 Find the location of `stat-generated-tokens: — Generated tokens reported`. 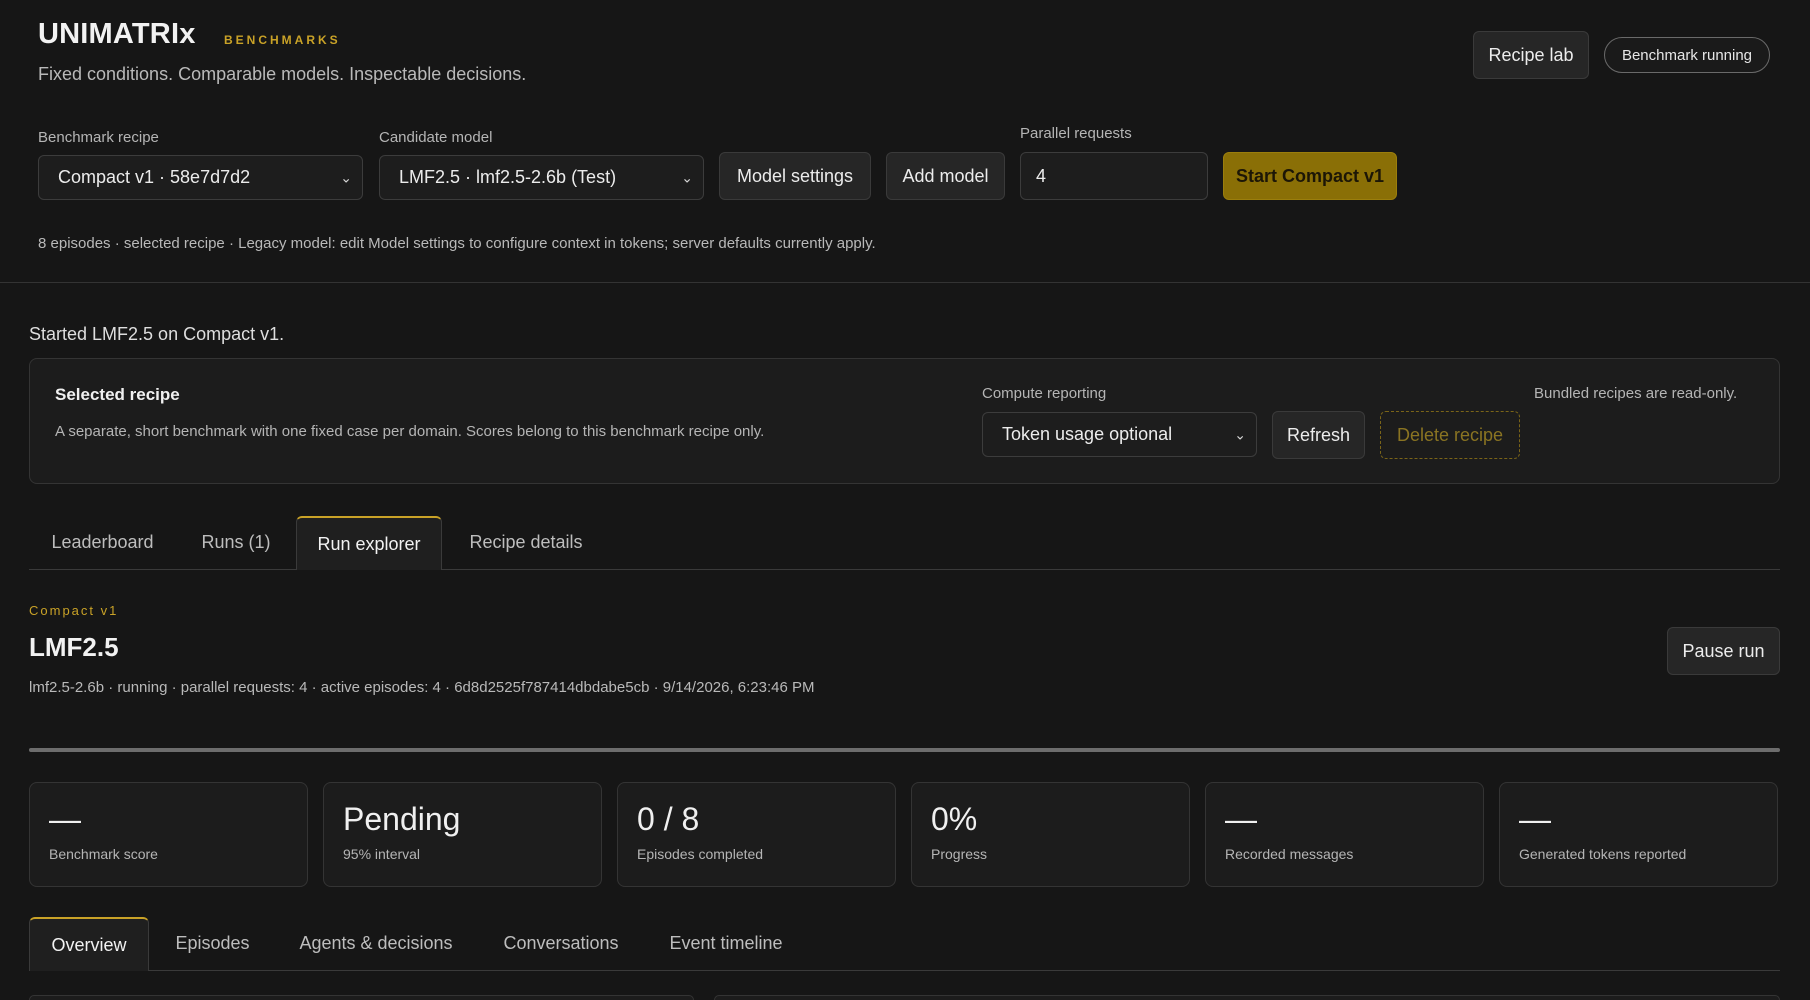

stat-generated-tokens: — Generated tokens reported is located at coordinates (1638, 834).